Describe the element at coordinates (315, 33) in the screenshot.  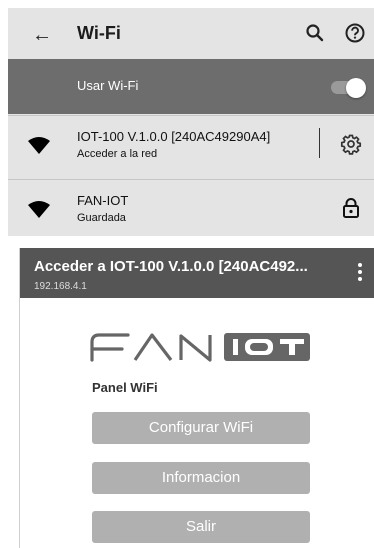
I see `search-icon` at that location.